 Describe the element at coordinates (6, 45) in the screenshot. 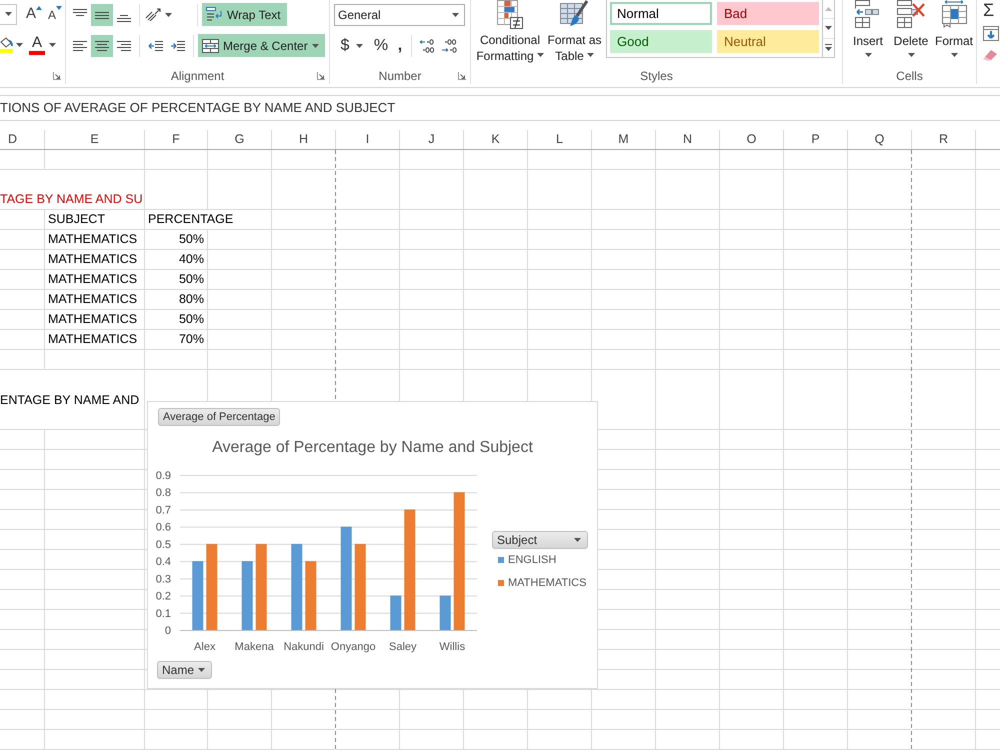

I see `fill-color-button` at that location.